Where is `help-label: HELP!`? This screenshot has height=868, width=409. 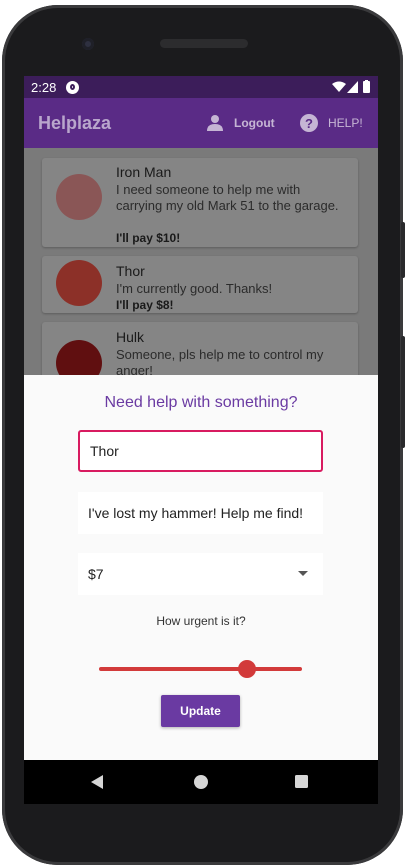 help-label: HELP! is located at coordinates (345, 123).